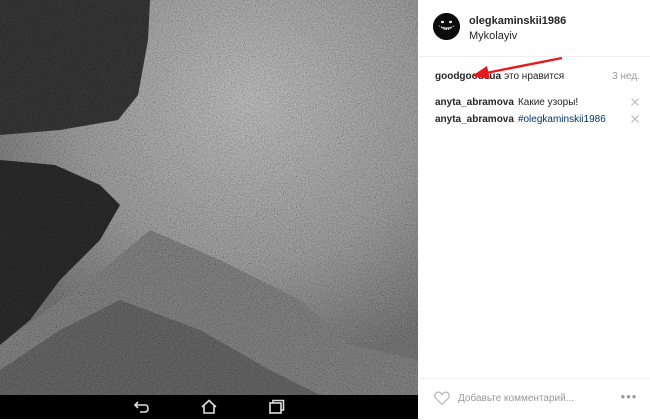 The image size is (650, 420). What do you see at coordinates (517, 21) in the screenshot?
I see `post-username: olegkaminskii1986` at bounding box center [517, 21].